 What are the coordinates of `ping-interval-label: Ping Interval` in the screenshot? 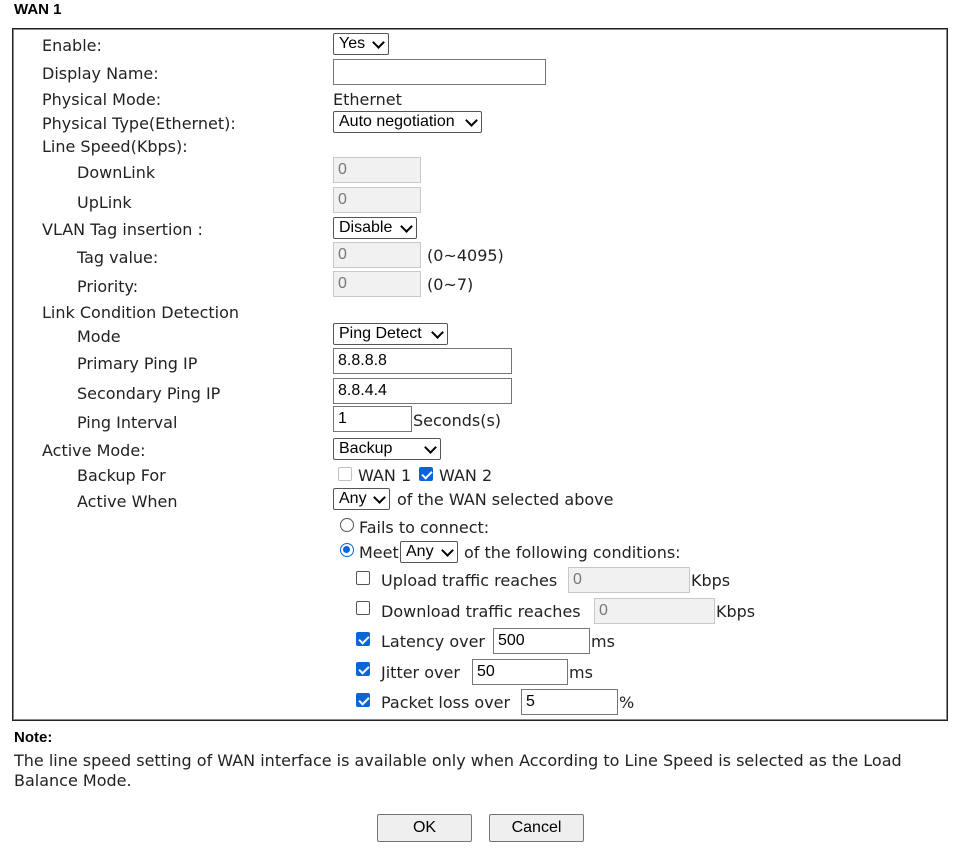 It's located at (127, 422).